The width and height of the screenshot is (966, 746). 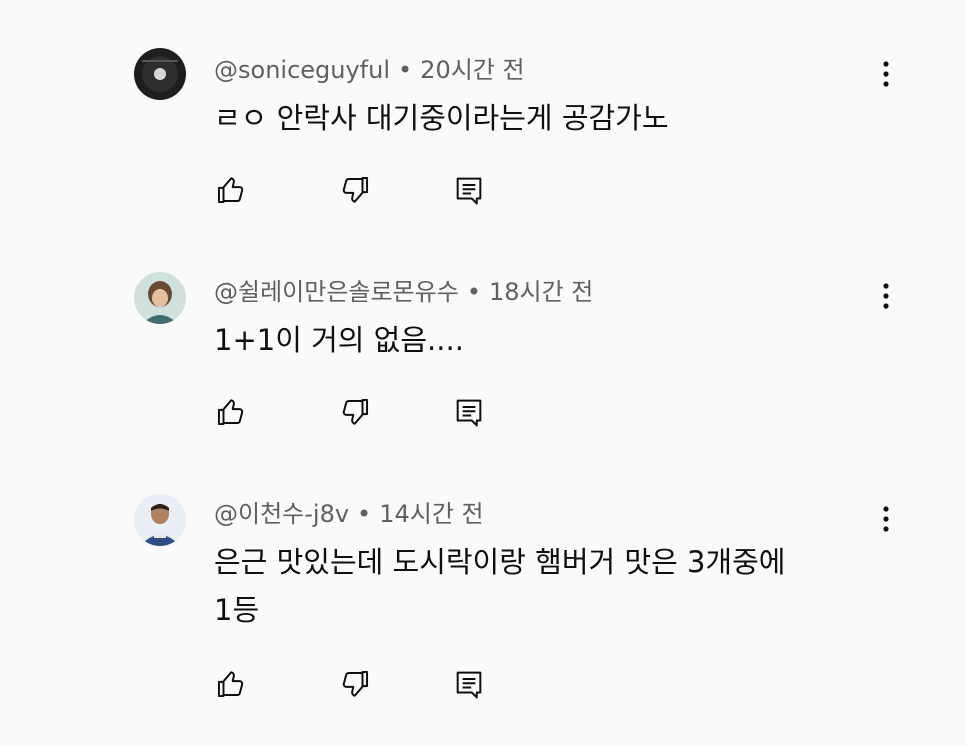 I want to click on comment-line: 은근 맛있는데 도시락이랑 햄버거 맛은 3개중에, so click(x=500, y=562).